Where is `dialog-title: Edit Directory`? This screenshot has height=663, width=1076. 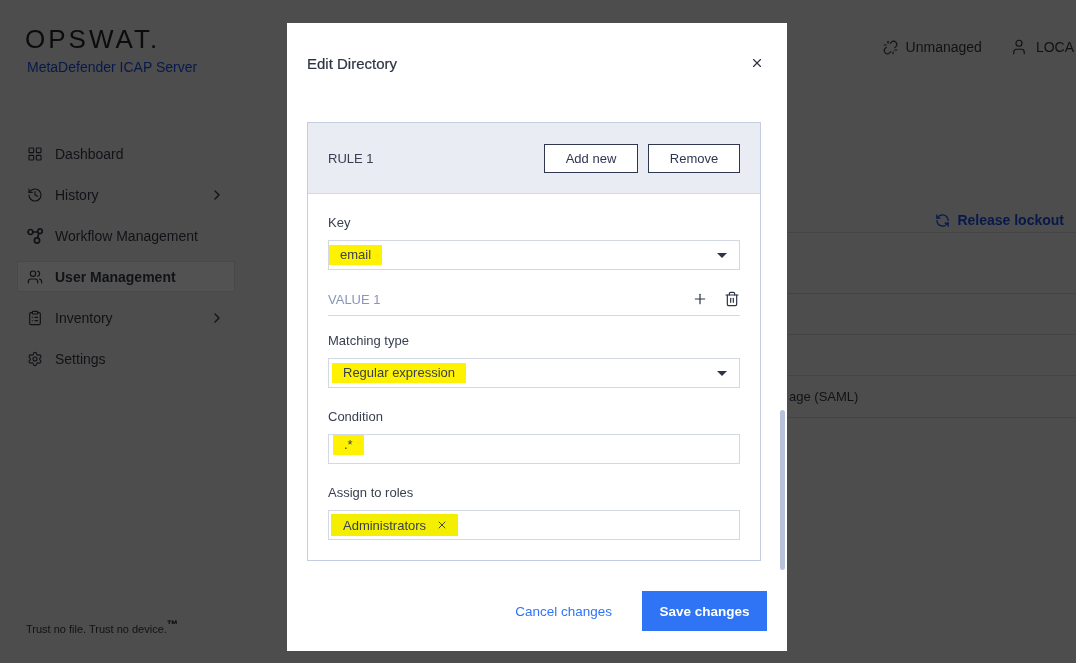 dialog-title: Edit Directory is located at coordinates (352, 63).